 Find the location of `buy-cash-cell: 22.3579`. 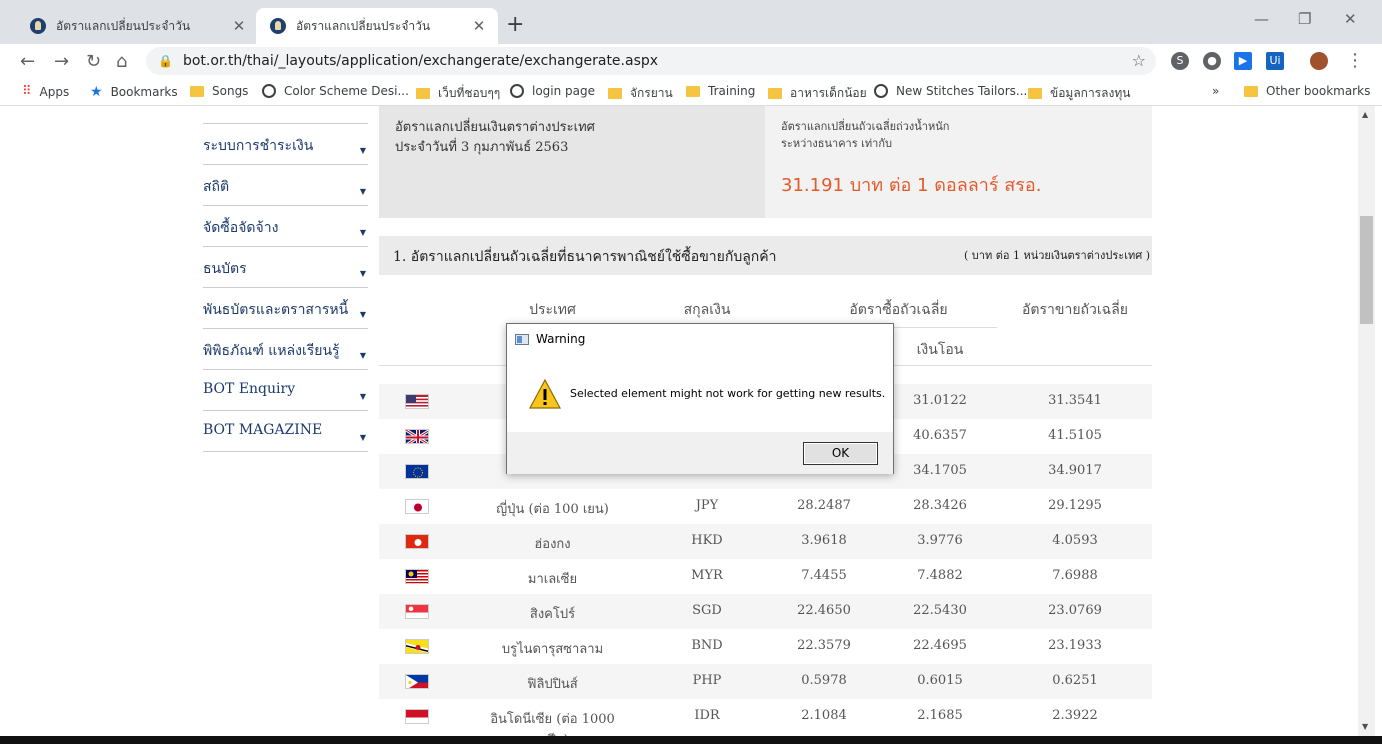

buy-cash-cell: 22.3579 is located at coordinates (824, 645).